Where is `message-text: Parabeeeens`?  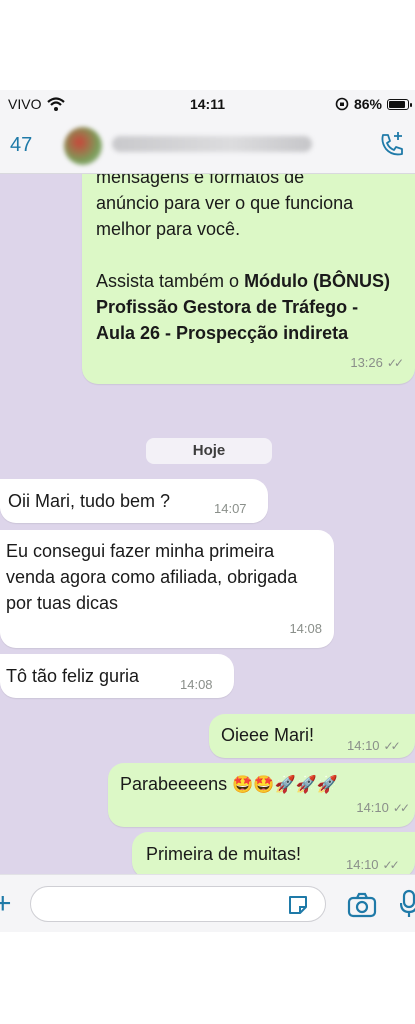
message-text: Parabeeeens is located at coordinates (174, 784).